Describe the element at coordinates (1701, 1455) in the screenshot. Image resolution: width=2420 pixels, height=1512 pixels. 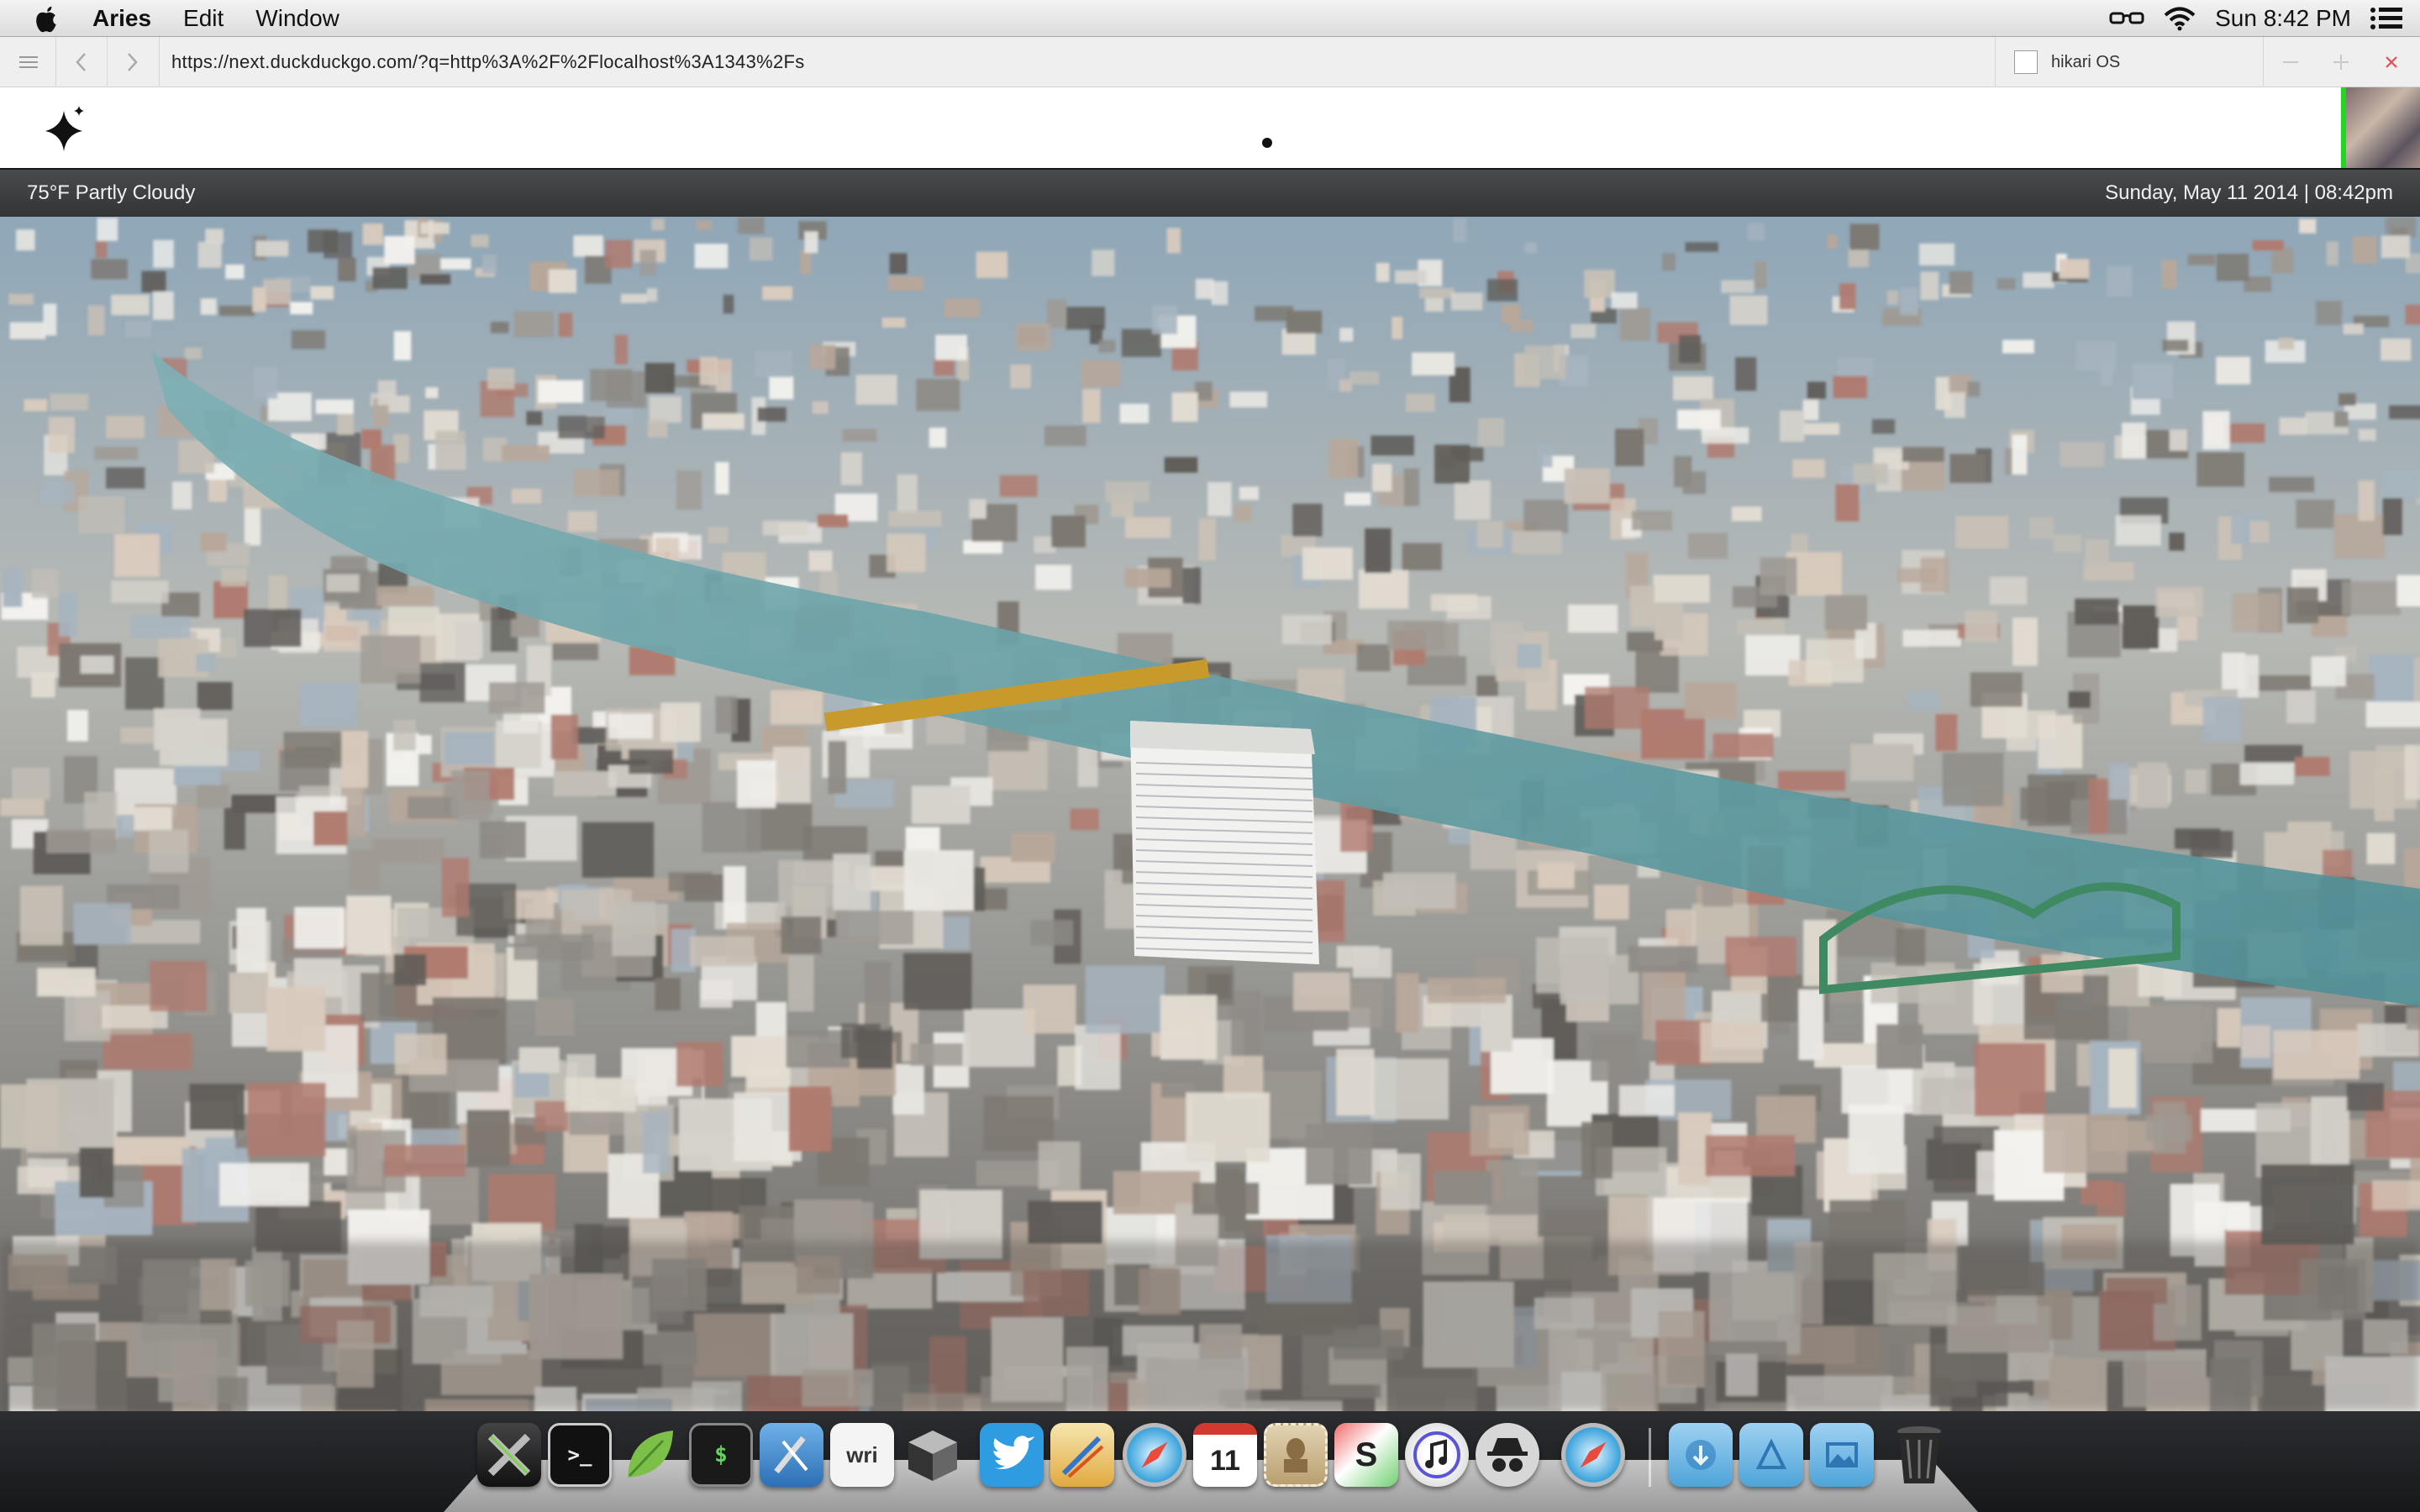
I see `dock-downloads-folder` at that location.